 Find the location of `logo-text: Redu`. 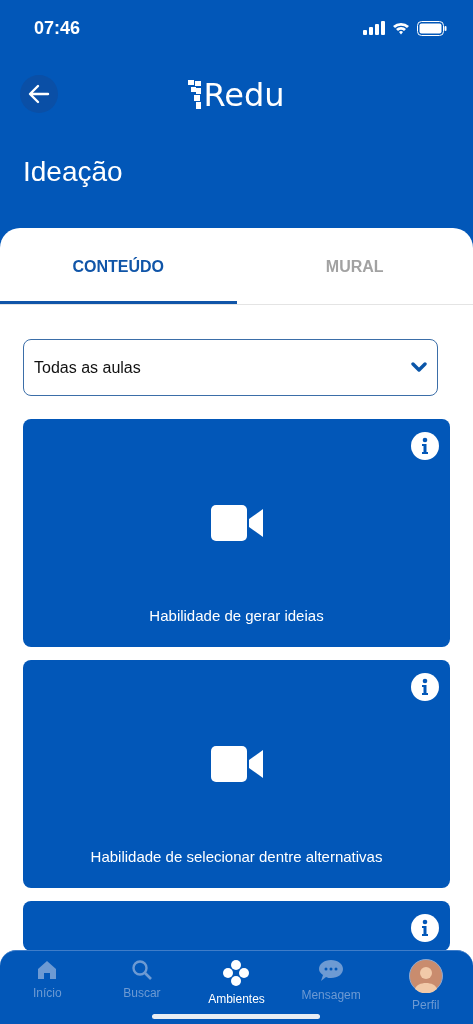

logo-text: Redu is located at coordinates (244, 95).